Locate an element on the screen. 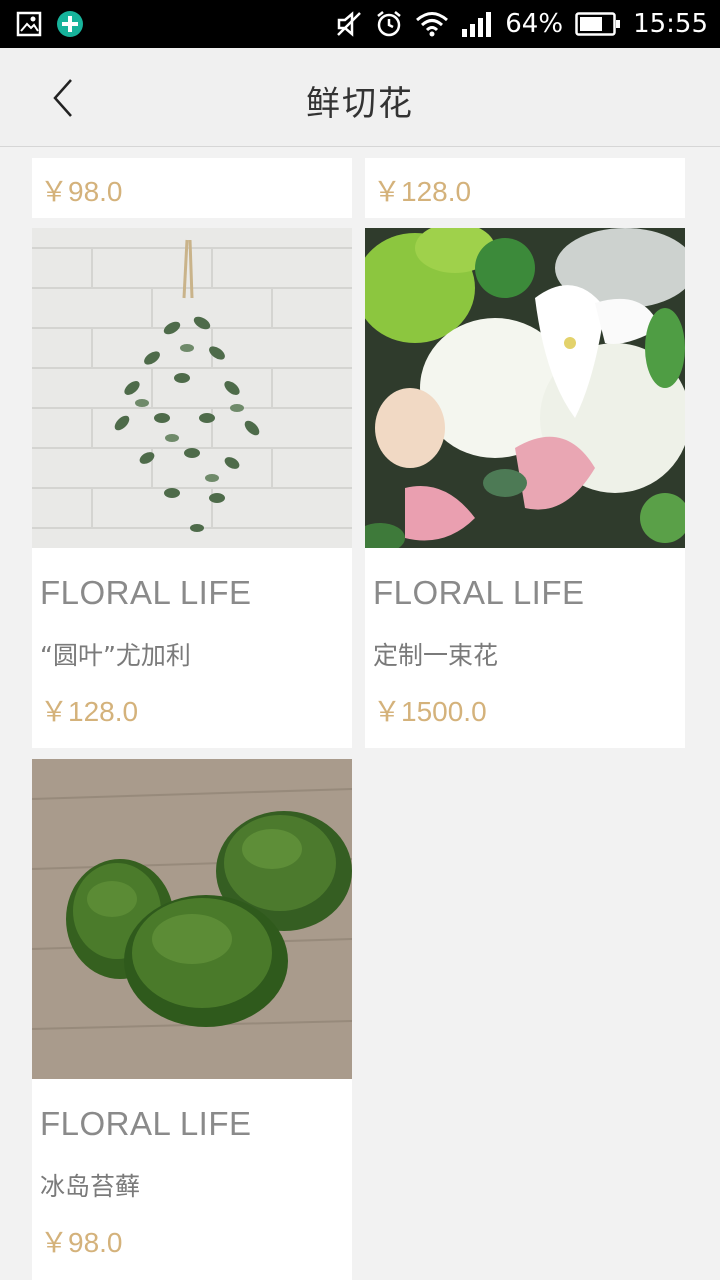 The image size is (720, 1280). product-name: 定制一束花 is located at coordinates (436, 655).